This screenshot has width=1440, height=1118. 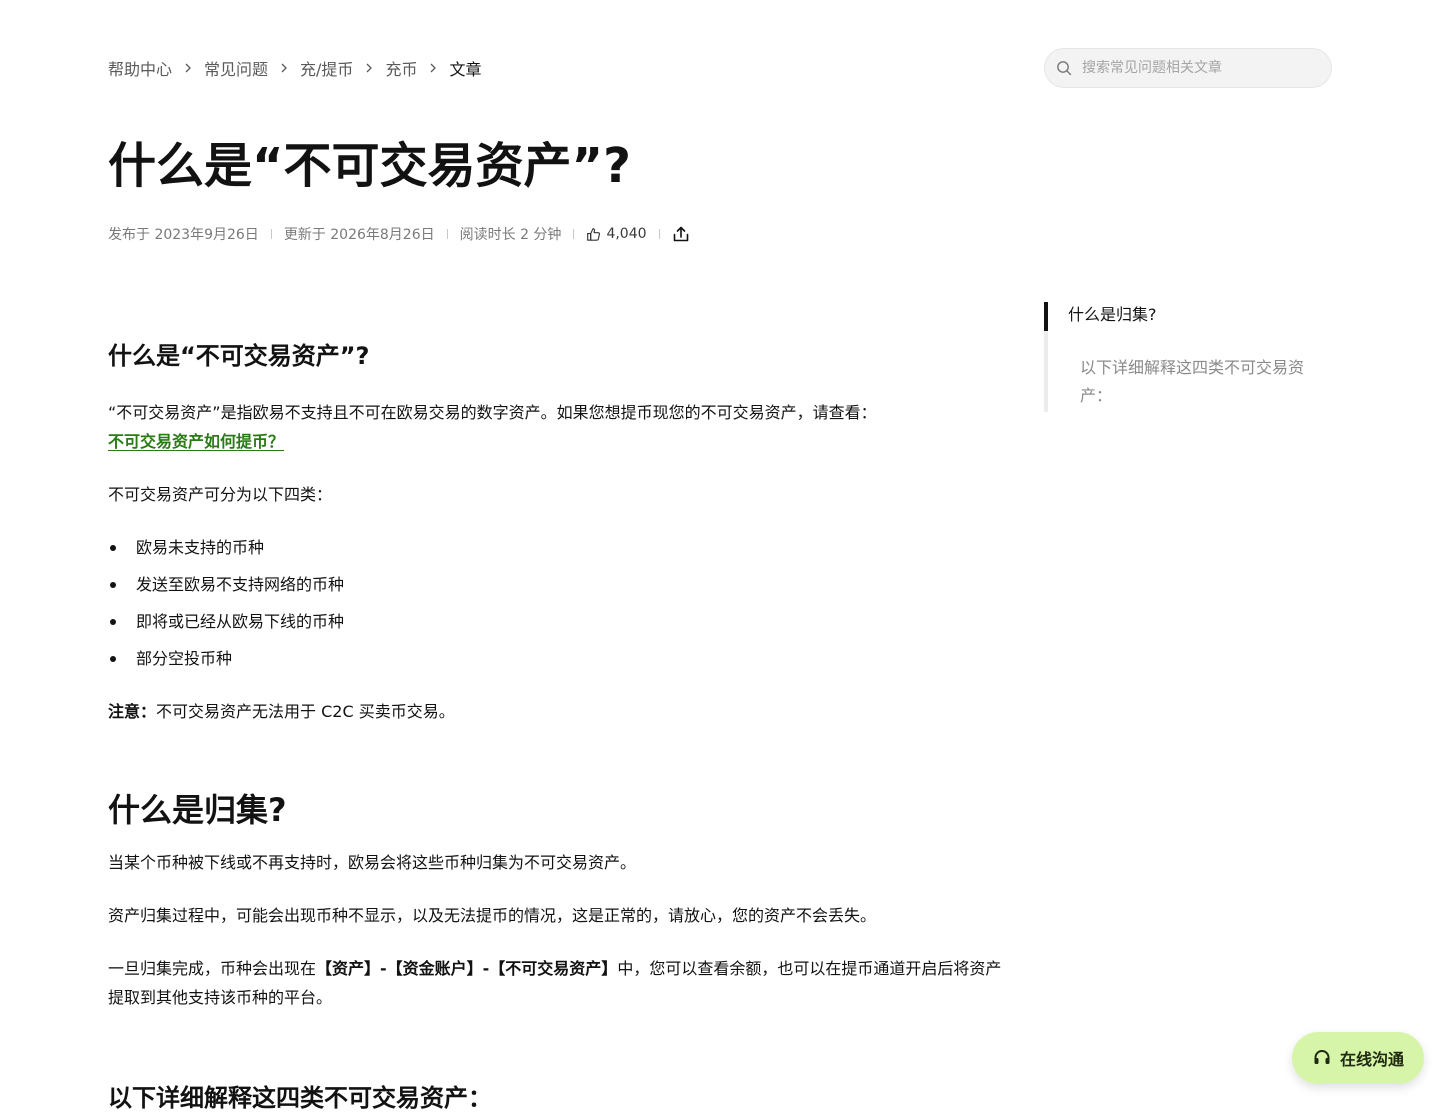 What do you see at coordinates (305, 711) in the screenshot?
I see `note-text: 不可交易资产无法用于 C2C 买卖币交易。` at bounding box center [305, 711].